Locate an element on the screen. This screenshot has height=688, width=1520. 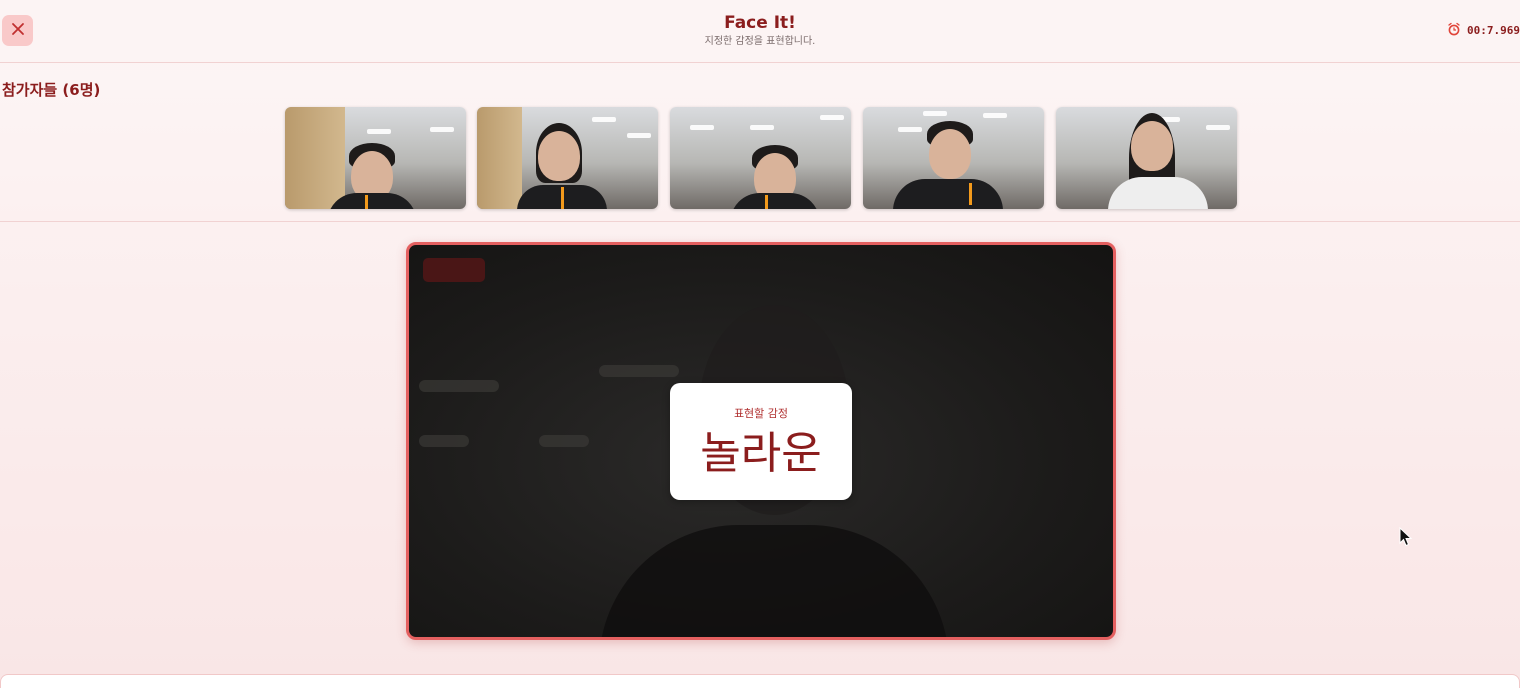
emotion-card-label: 표현할 감정 is located at coordinates (761, 413).